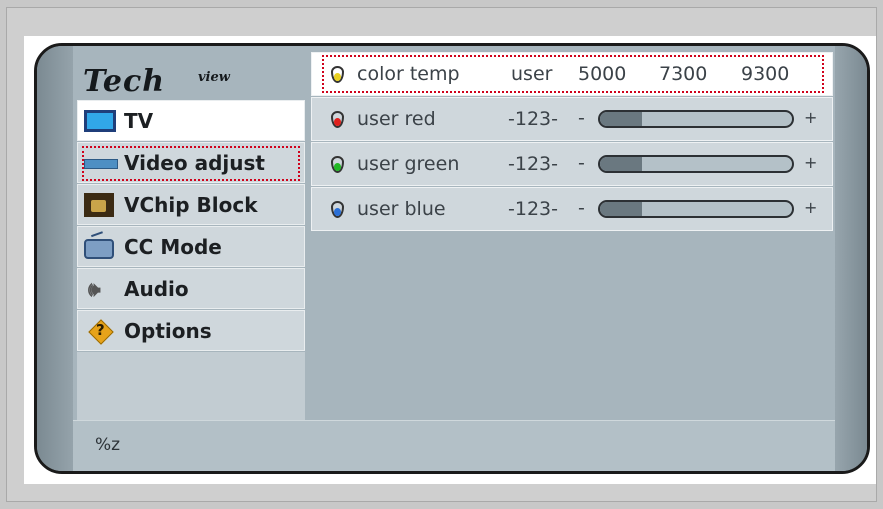 This screenshot has height=509, width=883. What do you see at coordinates (810, 162) in the screenshot?
I see `user-green-increase-button: +` at bounding box center [810, 162].